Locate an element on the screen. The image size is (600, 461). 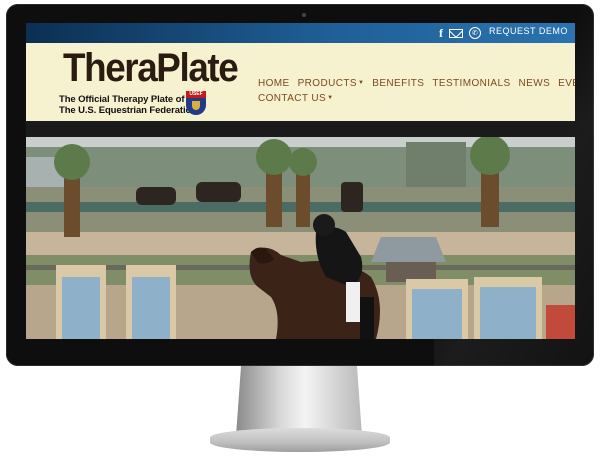
logo-tagline-line2: The U.S. Equestrian Federation is located at coordinates (128, 110).